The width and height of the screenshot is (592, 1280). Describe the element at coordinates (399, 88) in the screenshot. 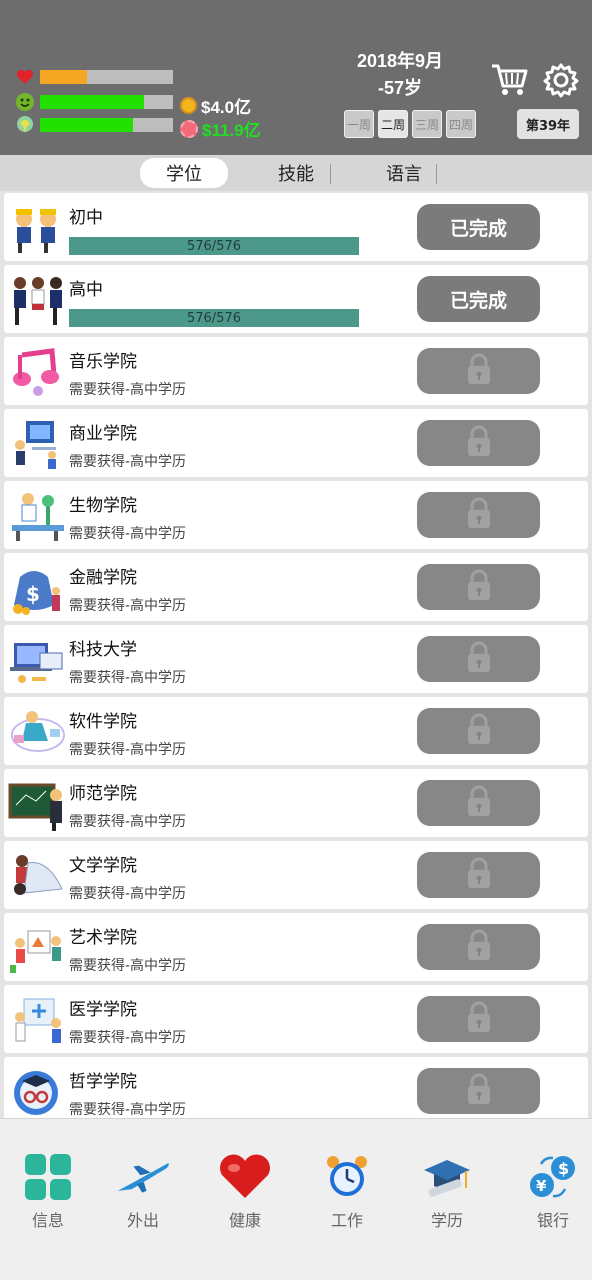

I see `age-display: -57岁` at that location.